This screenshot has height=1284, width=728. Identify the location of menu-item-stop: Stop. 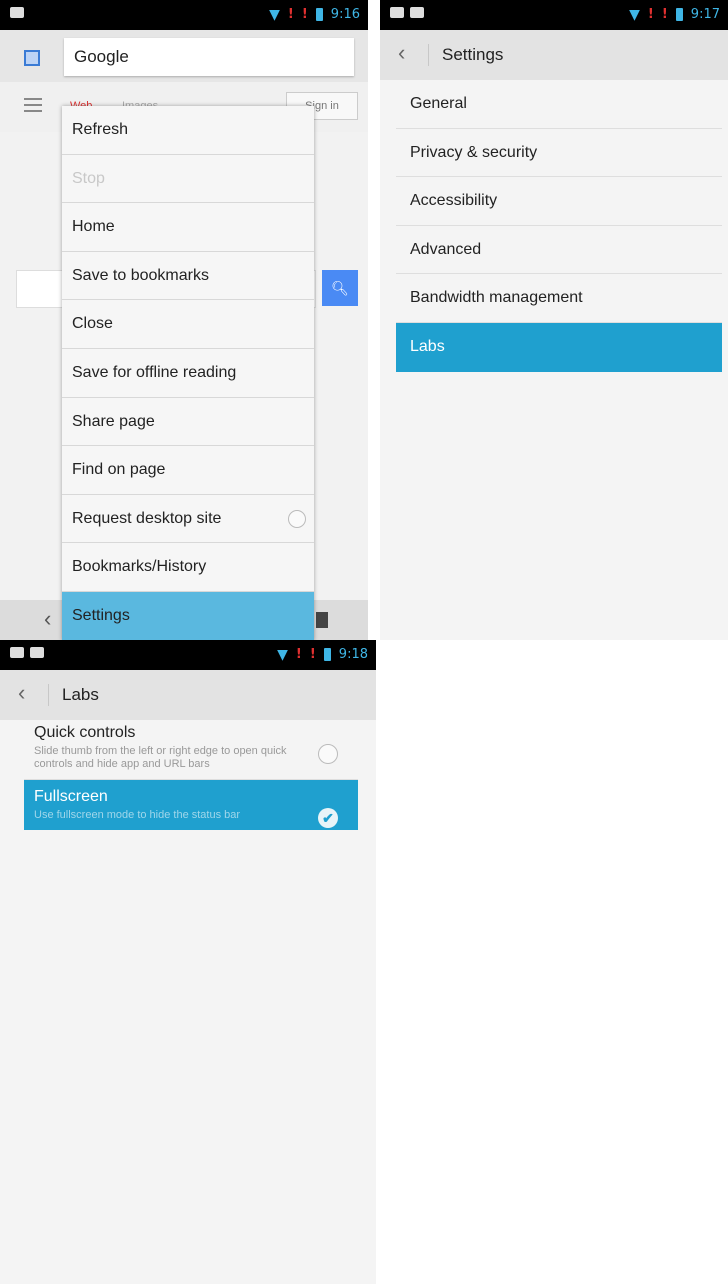
(188, 179).